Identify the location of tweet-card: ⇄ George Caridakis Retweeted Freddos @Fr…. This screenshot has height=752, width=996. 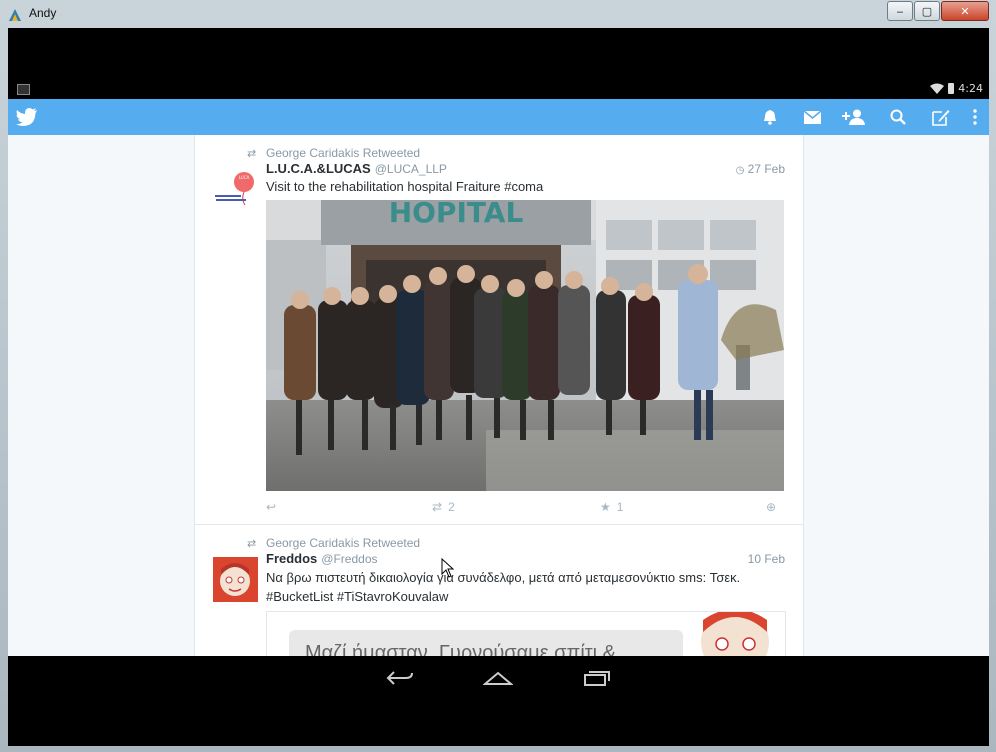
(499, 590).